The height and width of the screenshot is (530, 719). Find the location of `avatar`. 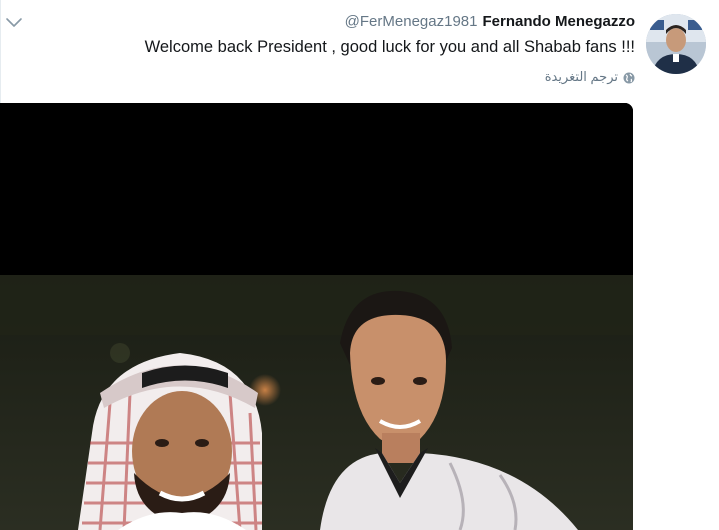

avatar is located at coordinates (676, 44).